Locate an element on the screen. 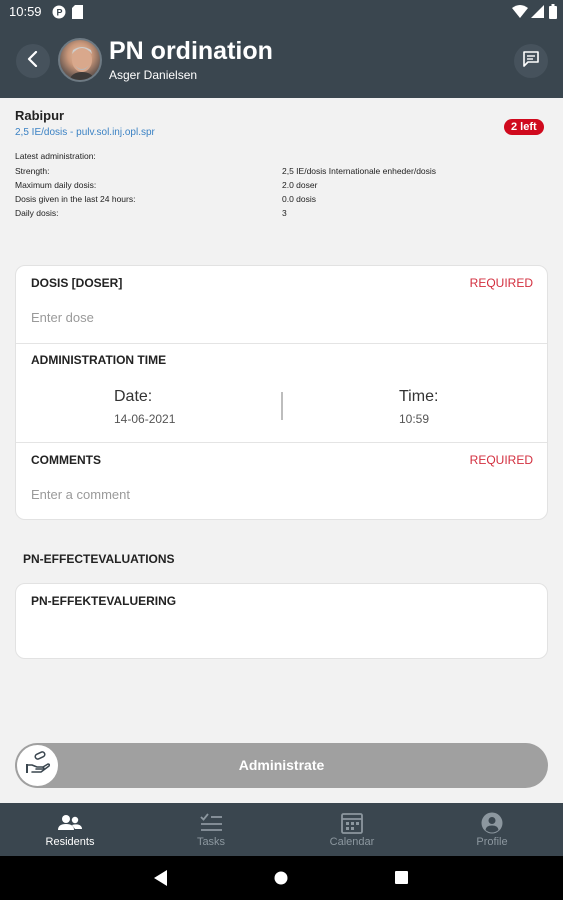  chat-icon is located at coordinates (531, 61).